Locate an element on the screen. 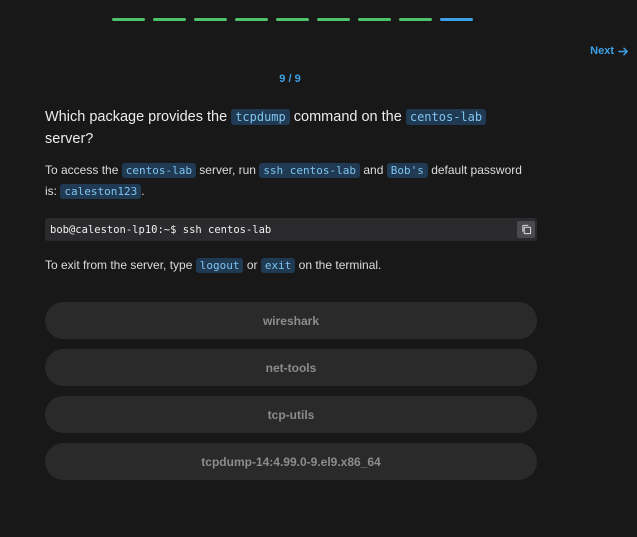 The image size is (637, 537). answer-option: net-tools is located at coordinates (291, 367).